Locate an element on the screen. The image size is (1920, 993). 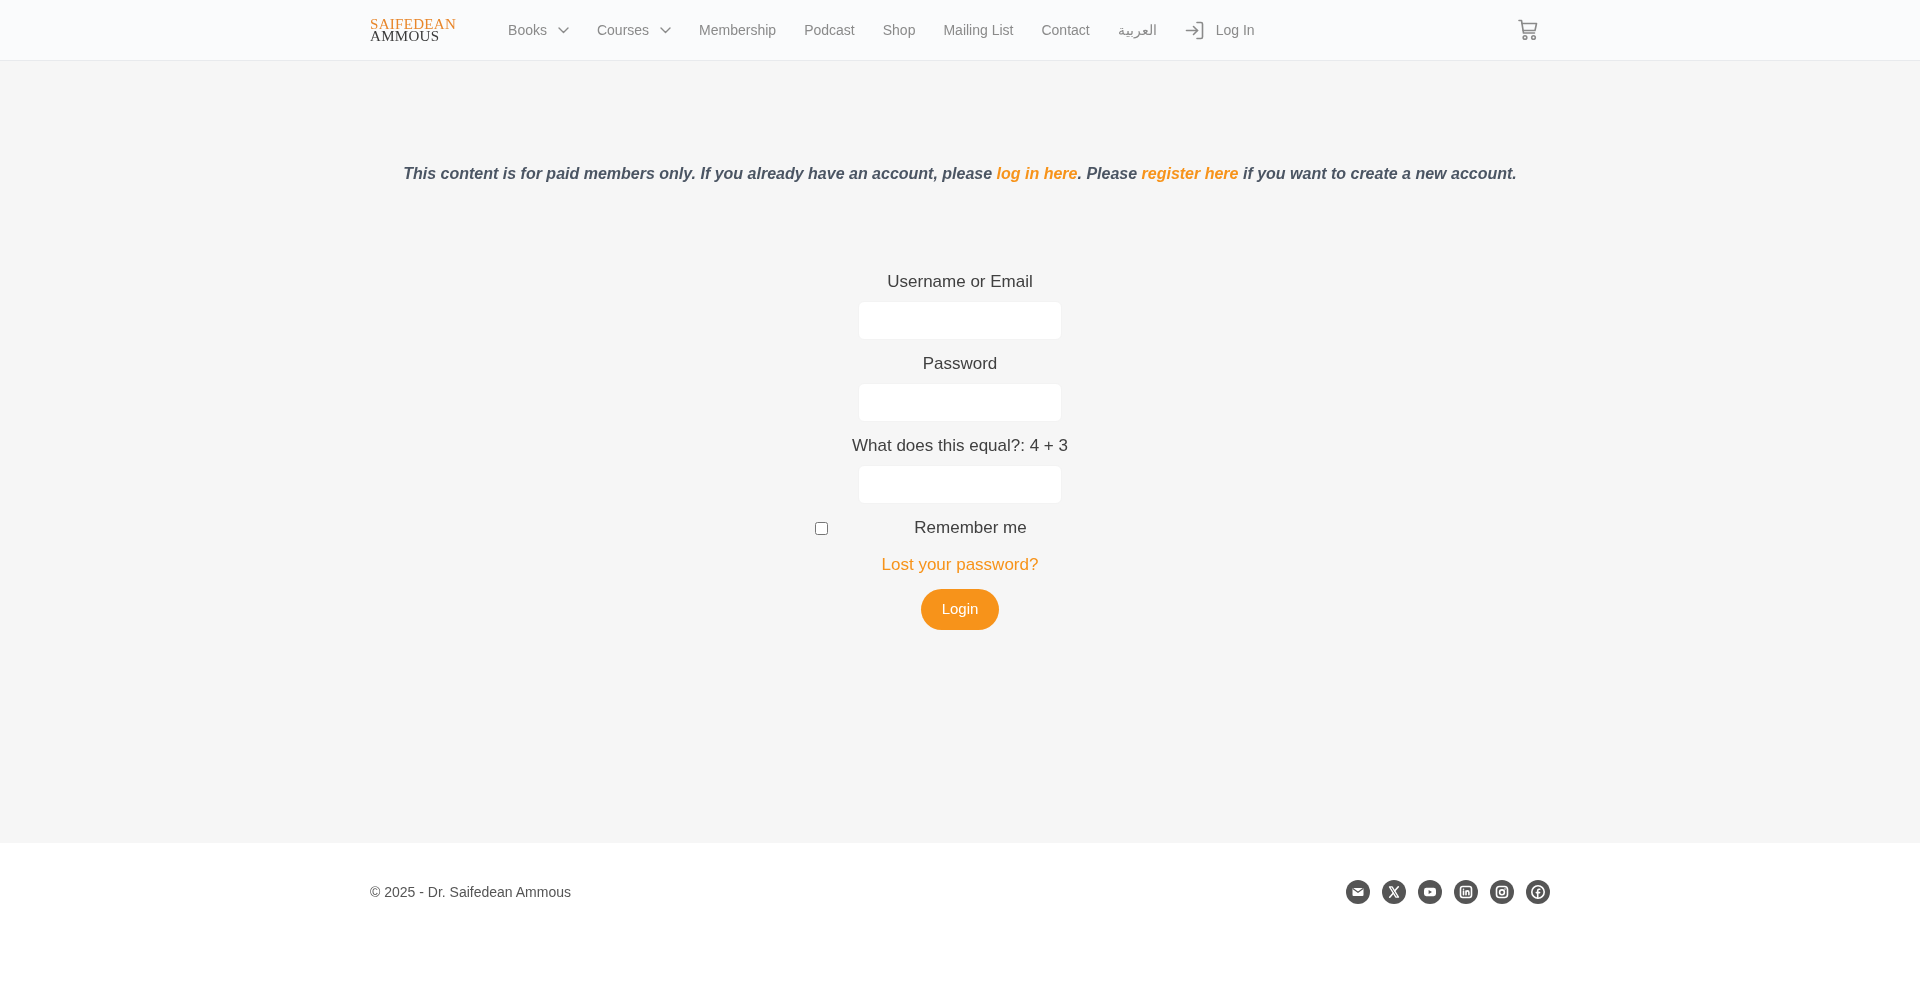
nav-link: العربية is located at coordinates (1137, 30).